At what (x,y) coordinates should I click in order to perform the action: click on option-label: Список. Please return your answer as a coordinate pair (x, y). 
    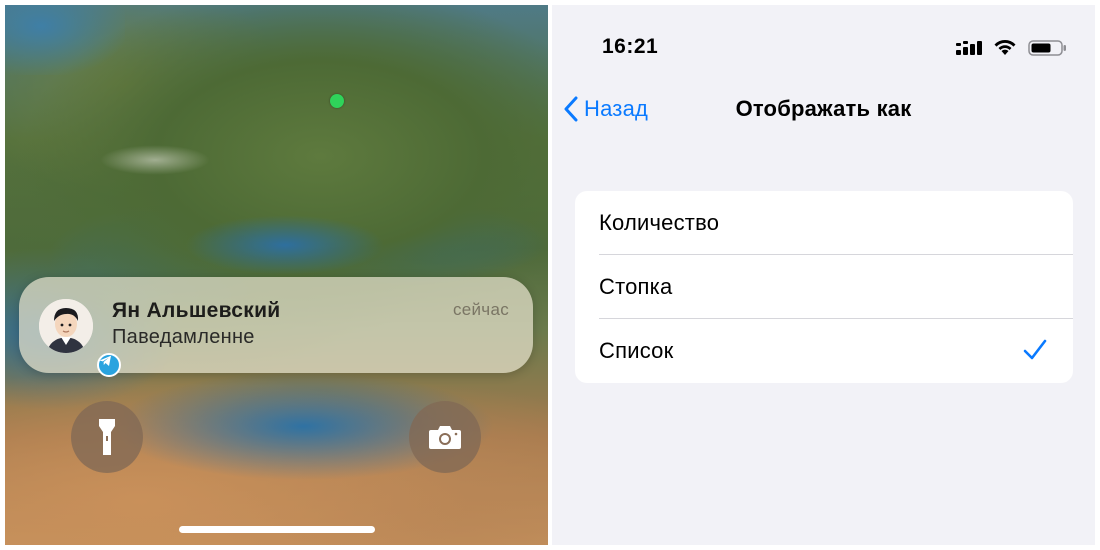
    Looking at the image, I should click on (636, 350).